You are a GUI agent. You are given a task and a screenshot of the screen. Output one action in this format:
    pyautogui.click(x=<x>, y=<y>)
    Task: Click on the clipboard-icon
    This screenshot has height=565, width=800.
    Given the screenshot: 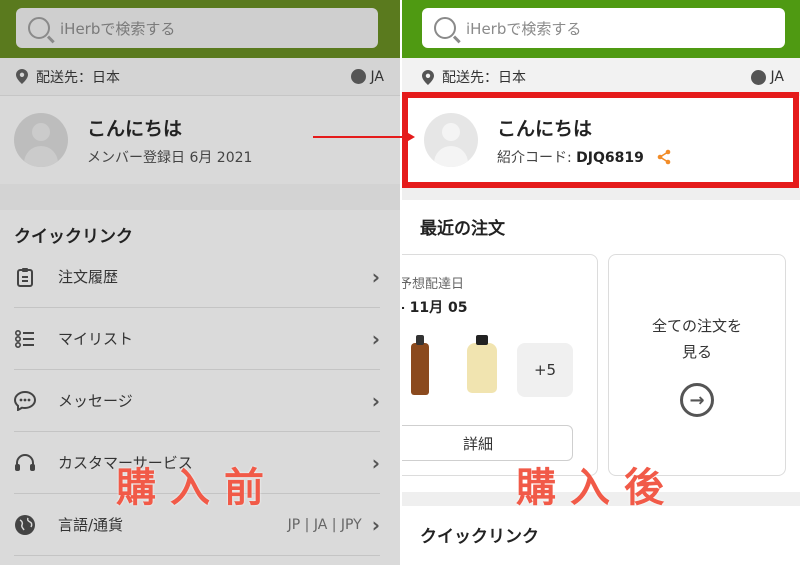 What is the action you would take?
    pyautogui.click(x=25, y=277)
    